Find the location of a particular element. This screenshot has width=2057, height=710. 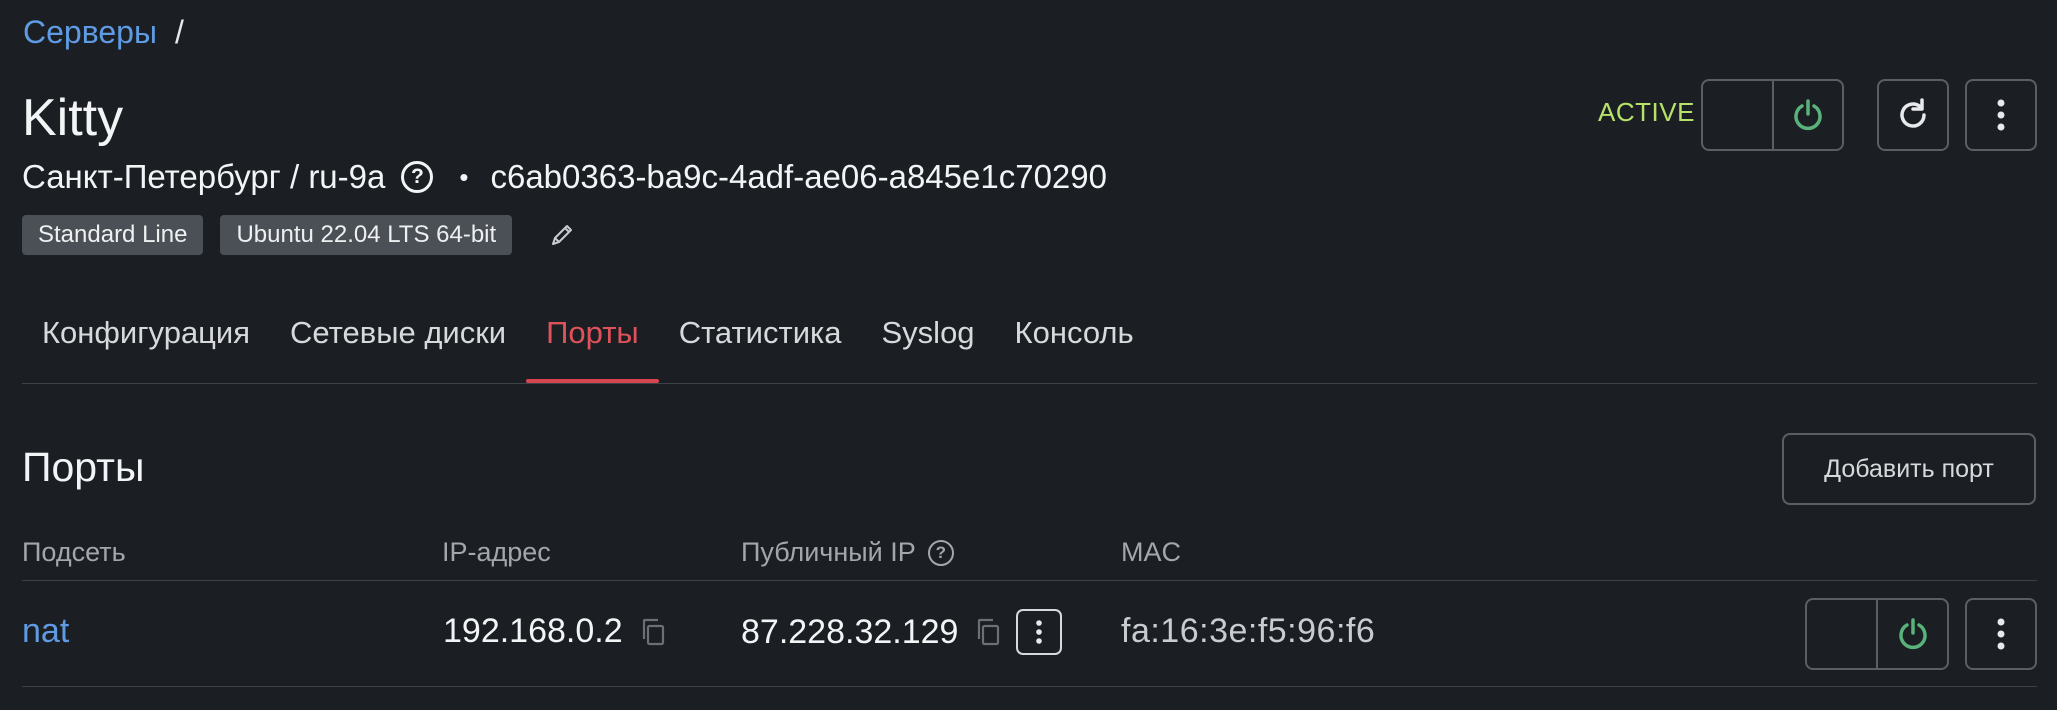

breadcrumb-servers-link: Серверы is located at coordinates (90, 32).